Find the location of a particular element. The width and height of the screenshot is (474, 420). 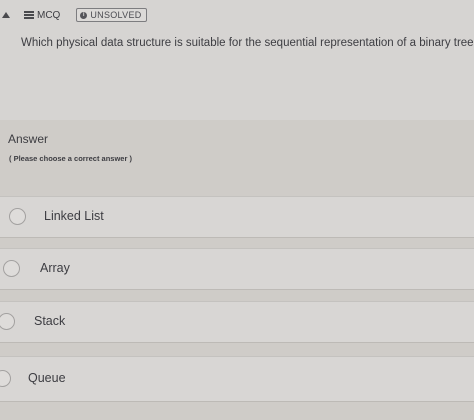

answer-option-queue: Queue is located at coordinates (237, 379).